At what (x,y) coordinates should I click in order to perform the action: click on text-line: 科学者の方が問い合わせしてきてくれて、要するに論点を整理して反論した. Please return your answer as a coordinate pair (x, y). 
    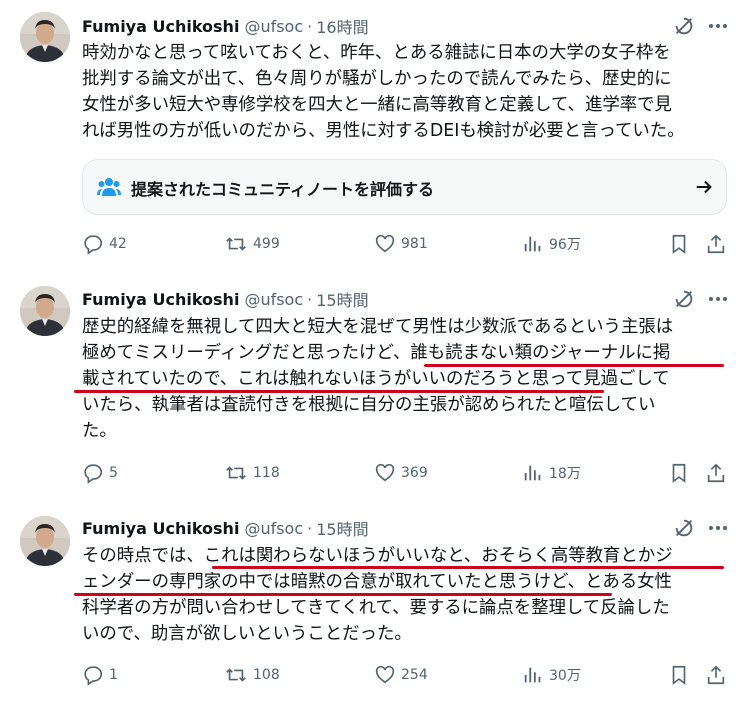
    Looking at the image, I should click on (376, 608).